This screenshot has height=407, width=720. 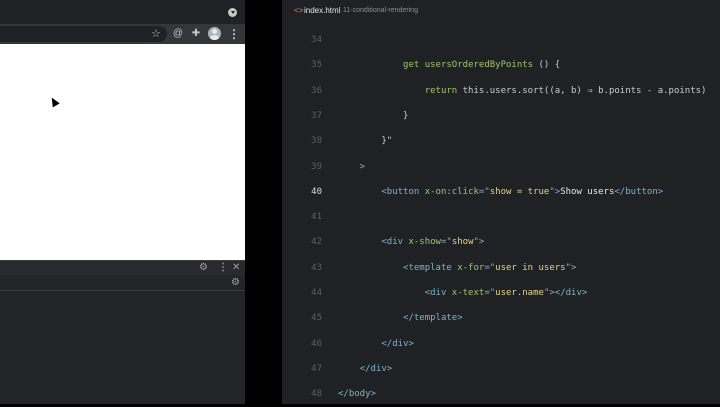 I want to click on code-token: x-for, so click(x=471, y=267).